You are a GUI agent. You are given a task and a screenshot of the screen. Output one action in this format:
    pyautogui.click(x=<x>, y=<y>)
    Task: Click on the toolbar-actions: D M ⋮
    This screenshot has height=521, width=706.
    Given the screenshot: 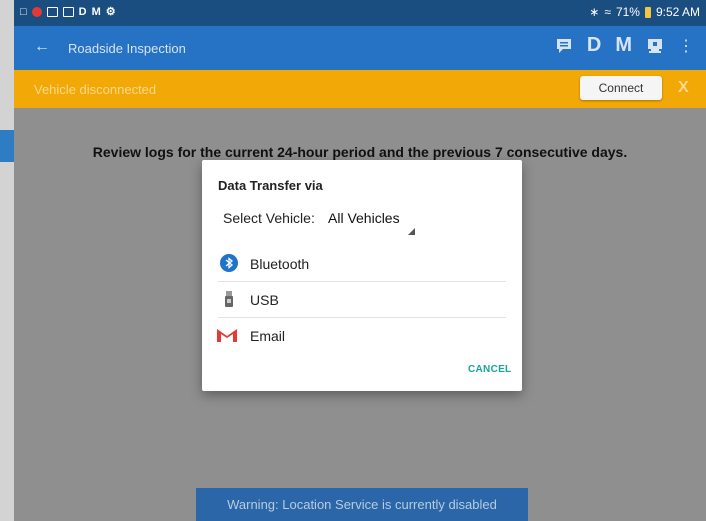 What is the action you would take?
    pyautogui.click(x=624, y=45)
    